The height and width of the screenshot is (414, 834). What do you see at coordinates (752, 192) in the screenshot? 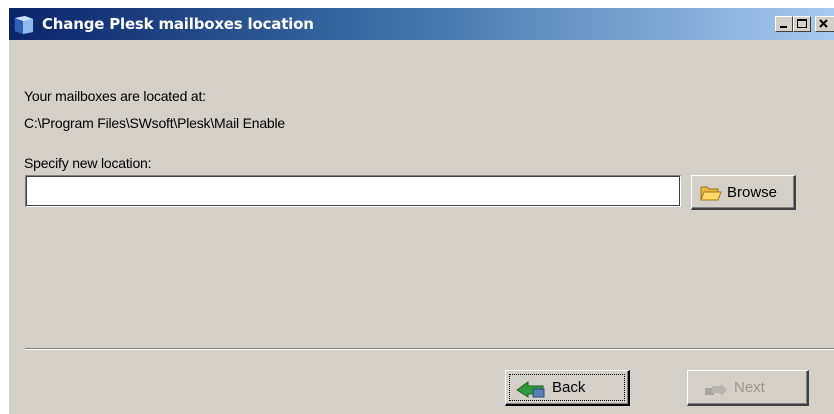
I see `browse-button-label: Browse` at bounding box center [752, 192].